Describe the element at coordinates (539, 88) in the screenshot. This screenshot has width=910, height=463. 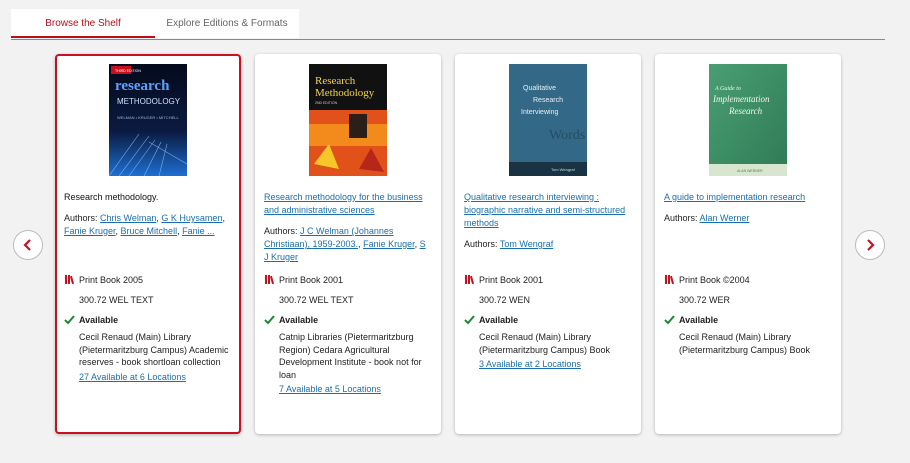
I see `svg-text: Qualitative` at that location.